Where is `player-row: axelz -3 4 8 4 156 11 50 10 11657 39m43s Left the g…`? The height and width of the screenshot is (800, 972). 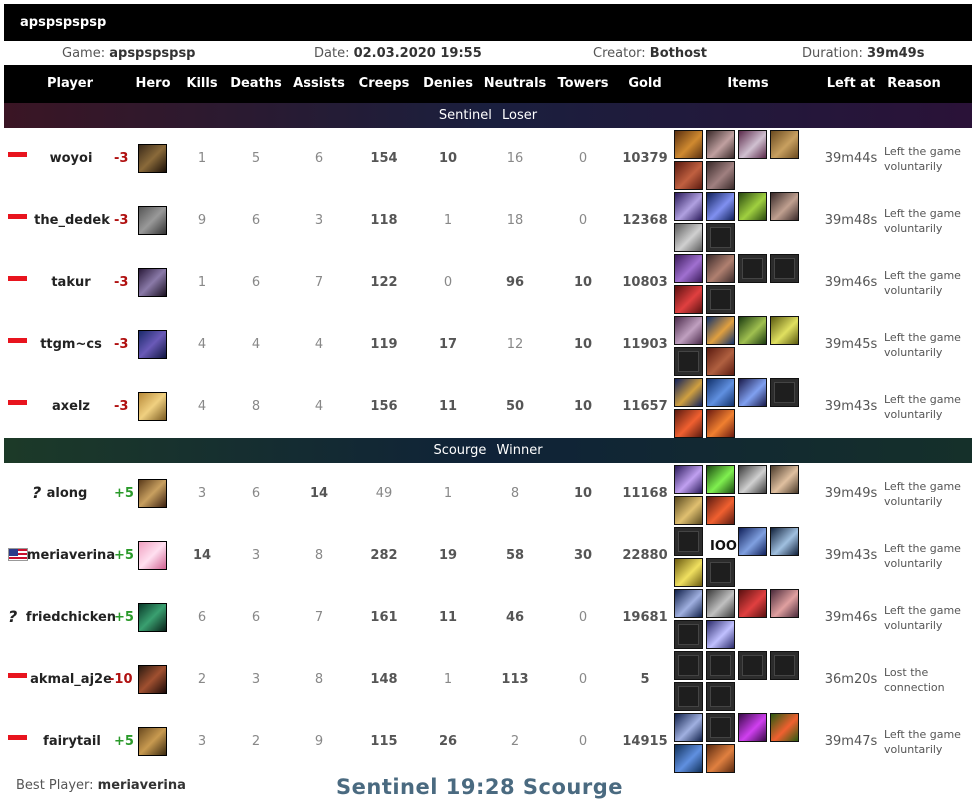
player-row: axelz -3 4 8 4 156 11 50 10 11657 39m43s Left the g… is located at coordinates (488, 407).